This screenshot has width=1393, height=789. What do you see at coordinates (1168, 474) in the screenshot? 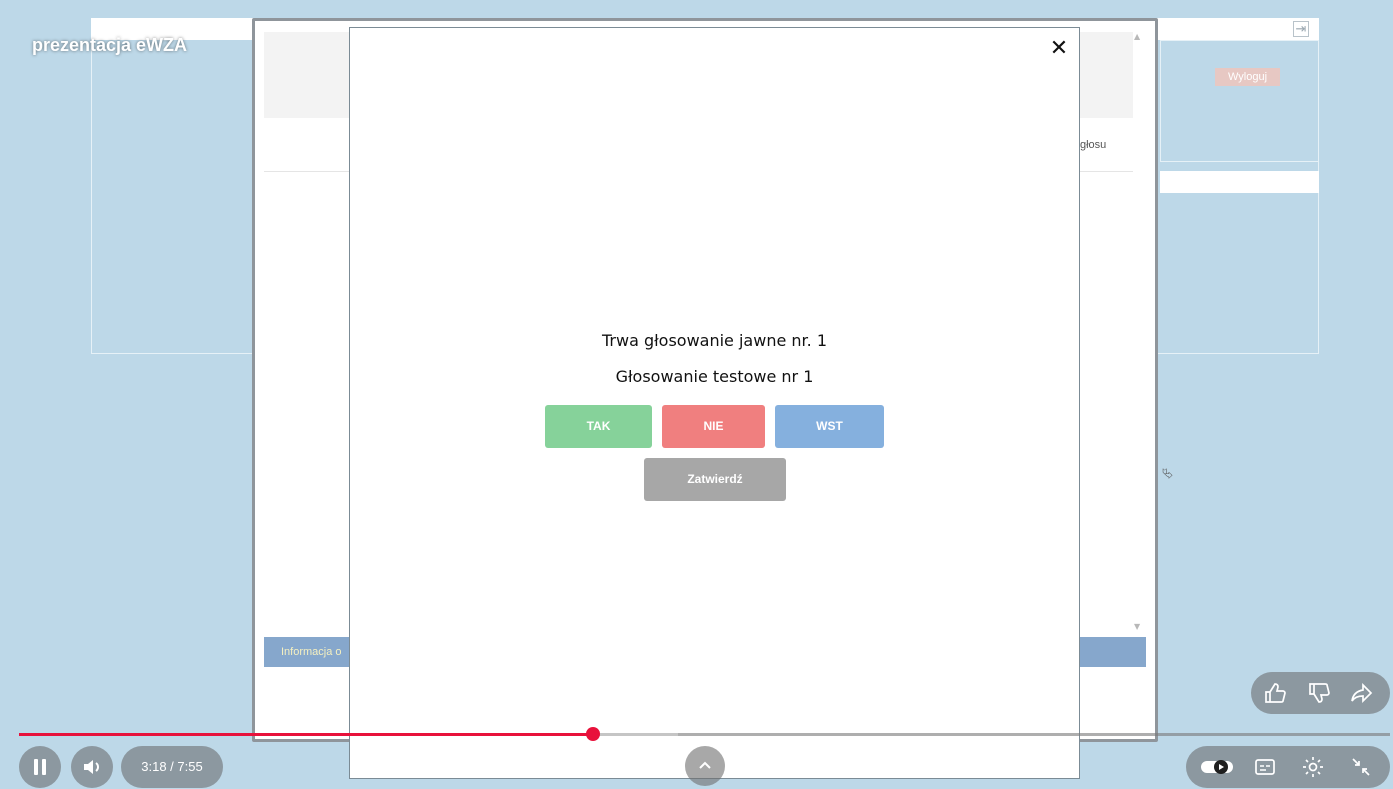
I see `mouse-pointer-icon: ⮱` at bounding box center [1168, 474].